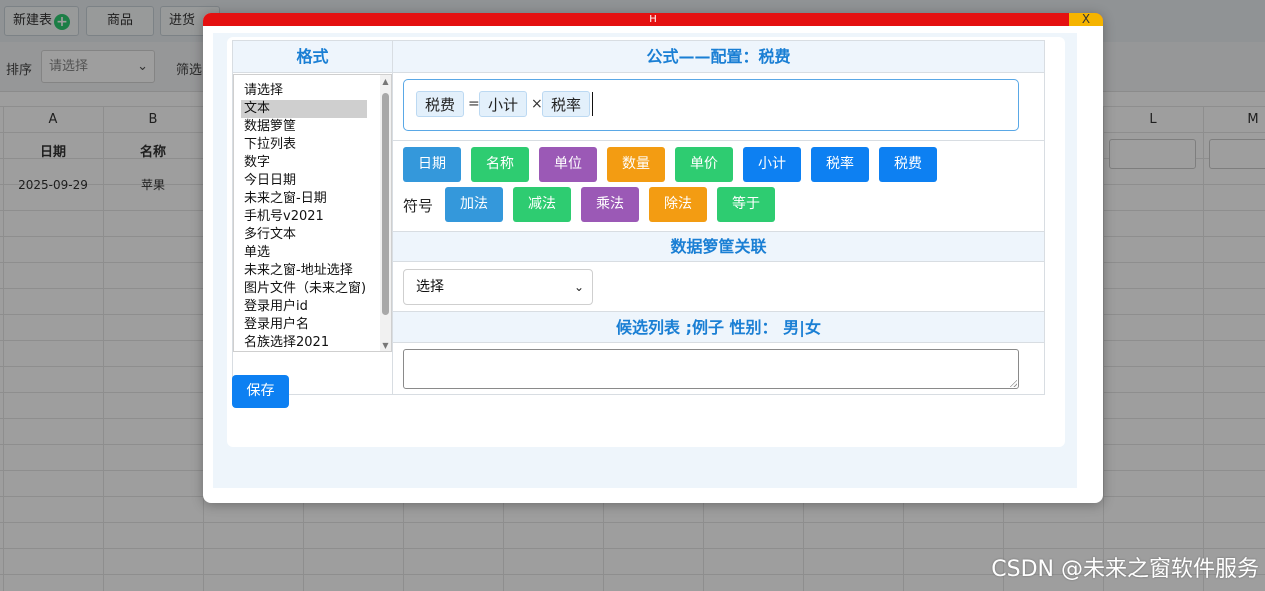 The image size is (1265, 591). I want to click on scrollbar-thumb, so click(385, 204).